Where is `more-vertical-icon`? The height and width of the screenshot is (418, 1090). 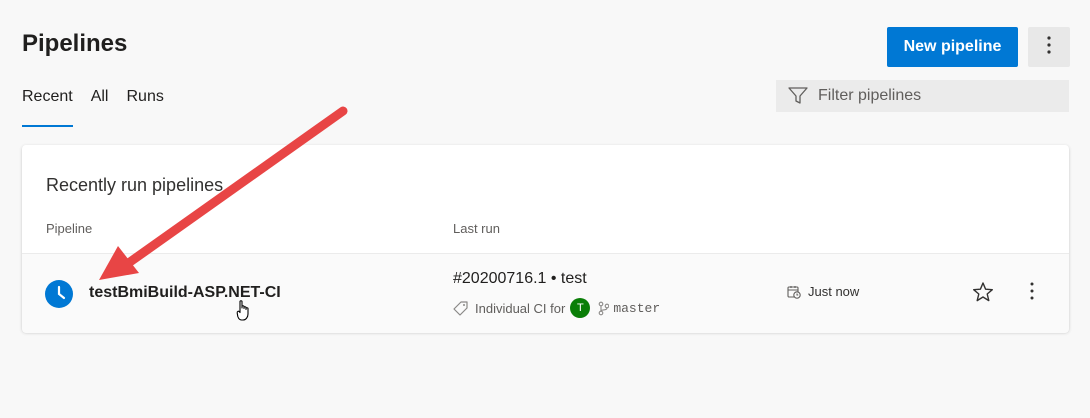 more-vertical-icon is located at coordinates (1049, 47).